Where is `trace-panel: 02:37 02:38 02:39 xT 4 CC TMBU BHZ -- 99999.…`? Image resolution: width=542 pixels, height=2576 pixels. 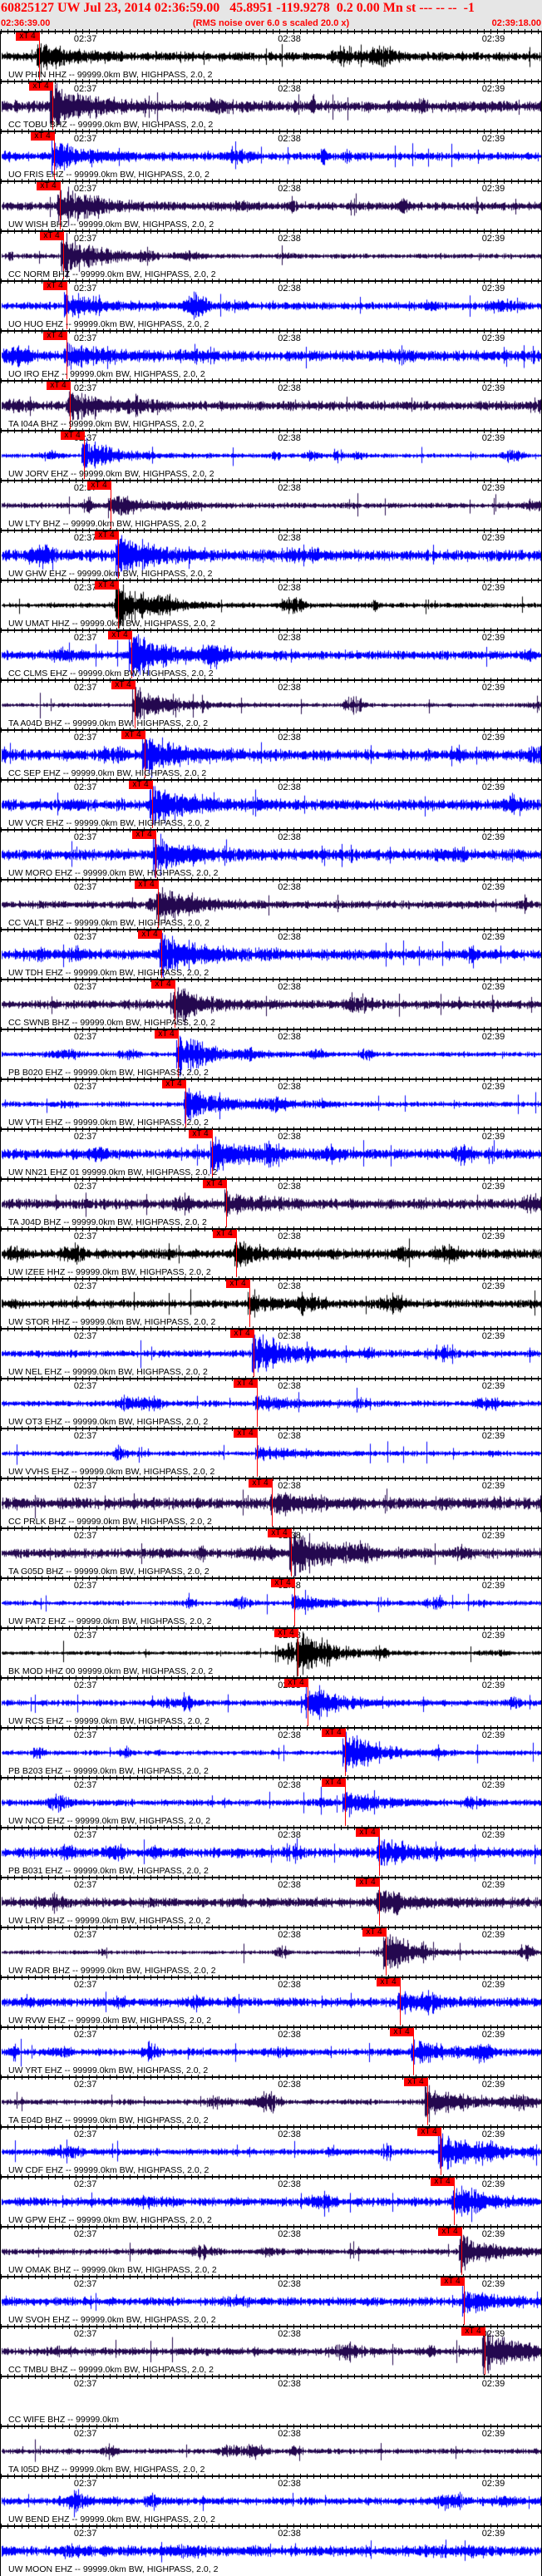
trace-panel: 02:37 02:38 02:39 xT 4 CC TMBU BHZ -- 99999.… is located at coordinates (271, 2350).